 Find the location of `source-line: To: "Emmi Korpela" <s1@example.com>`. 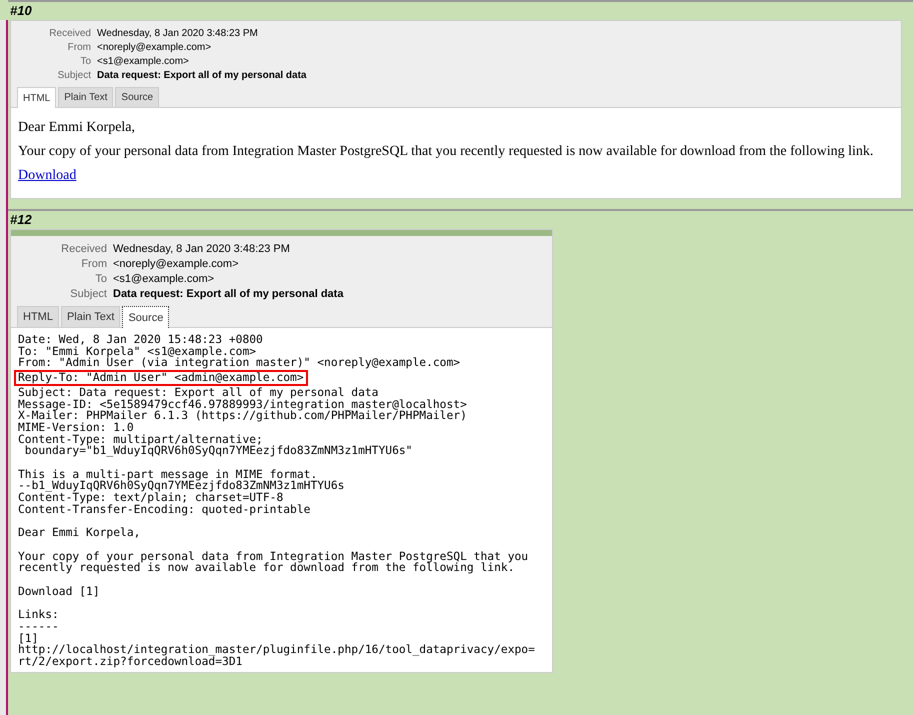

source-line: To: "Emmi Korpela" <s1@example.com> is located at coordinates (137, 352).